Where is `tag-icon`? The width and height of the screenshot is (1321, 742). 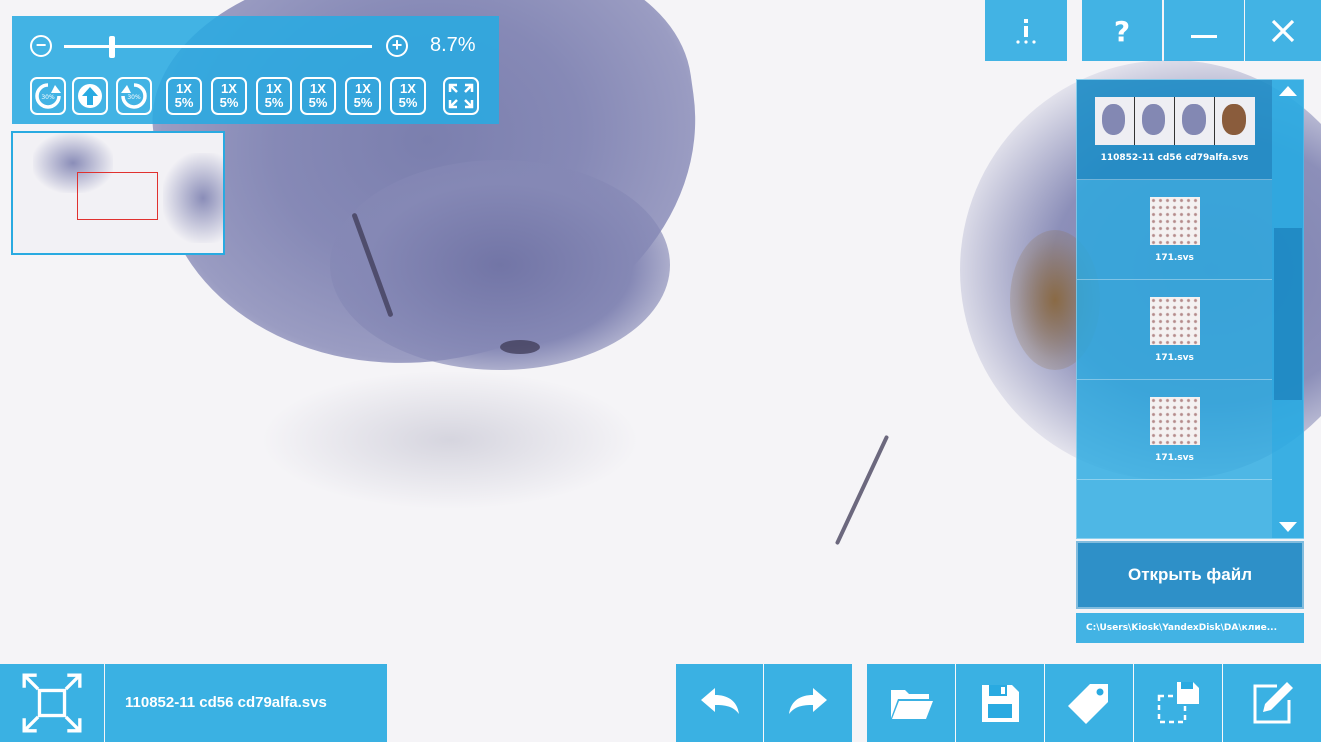
tag-icon is located at coordinates (1088, 704).